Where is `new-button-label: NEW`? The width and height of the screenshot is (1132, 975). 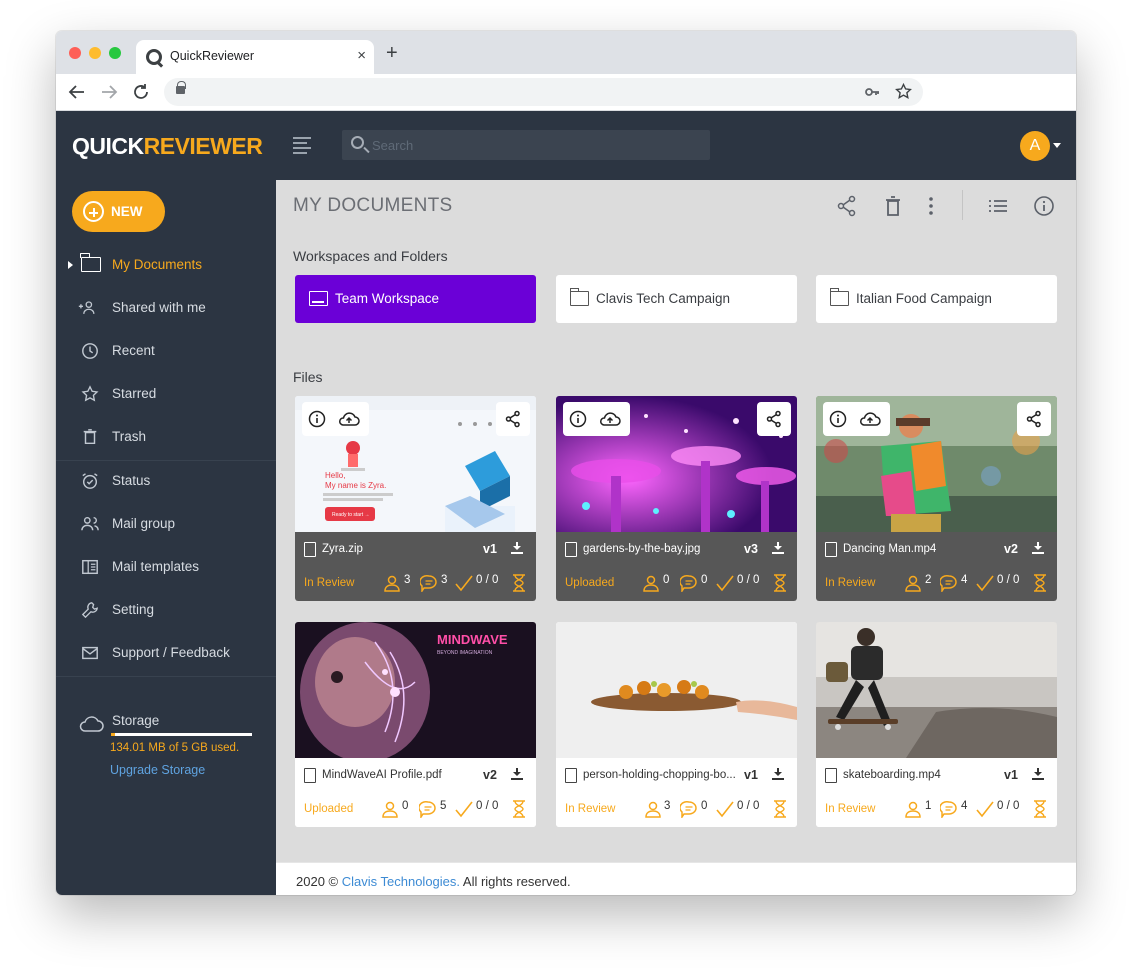
new-button-label: NEW is located at coordinates (127, 211).